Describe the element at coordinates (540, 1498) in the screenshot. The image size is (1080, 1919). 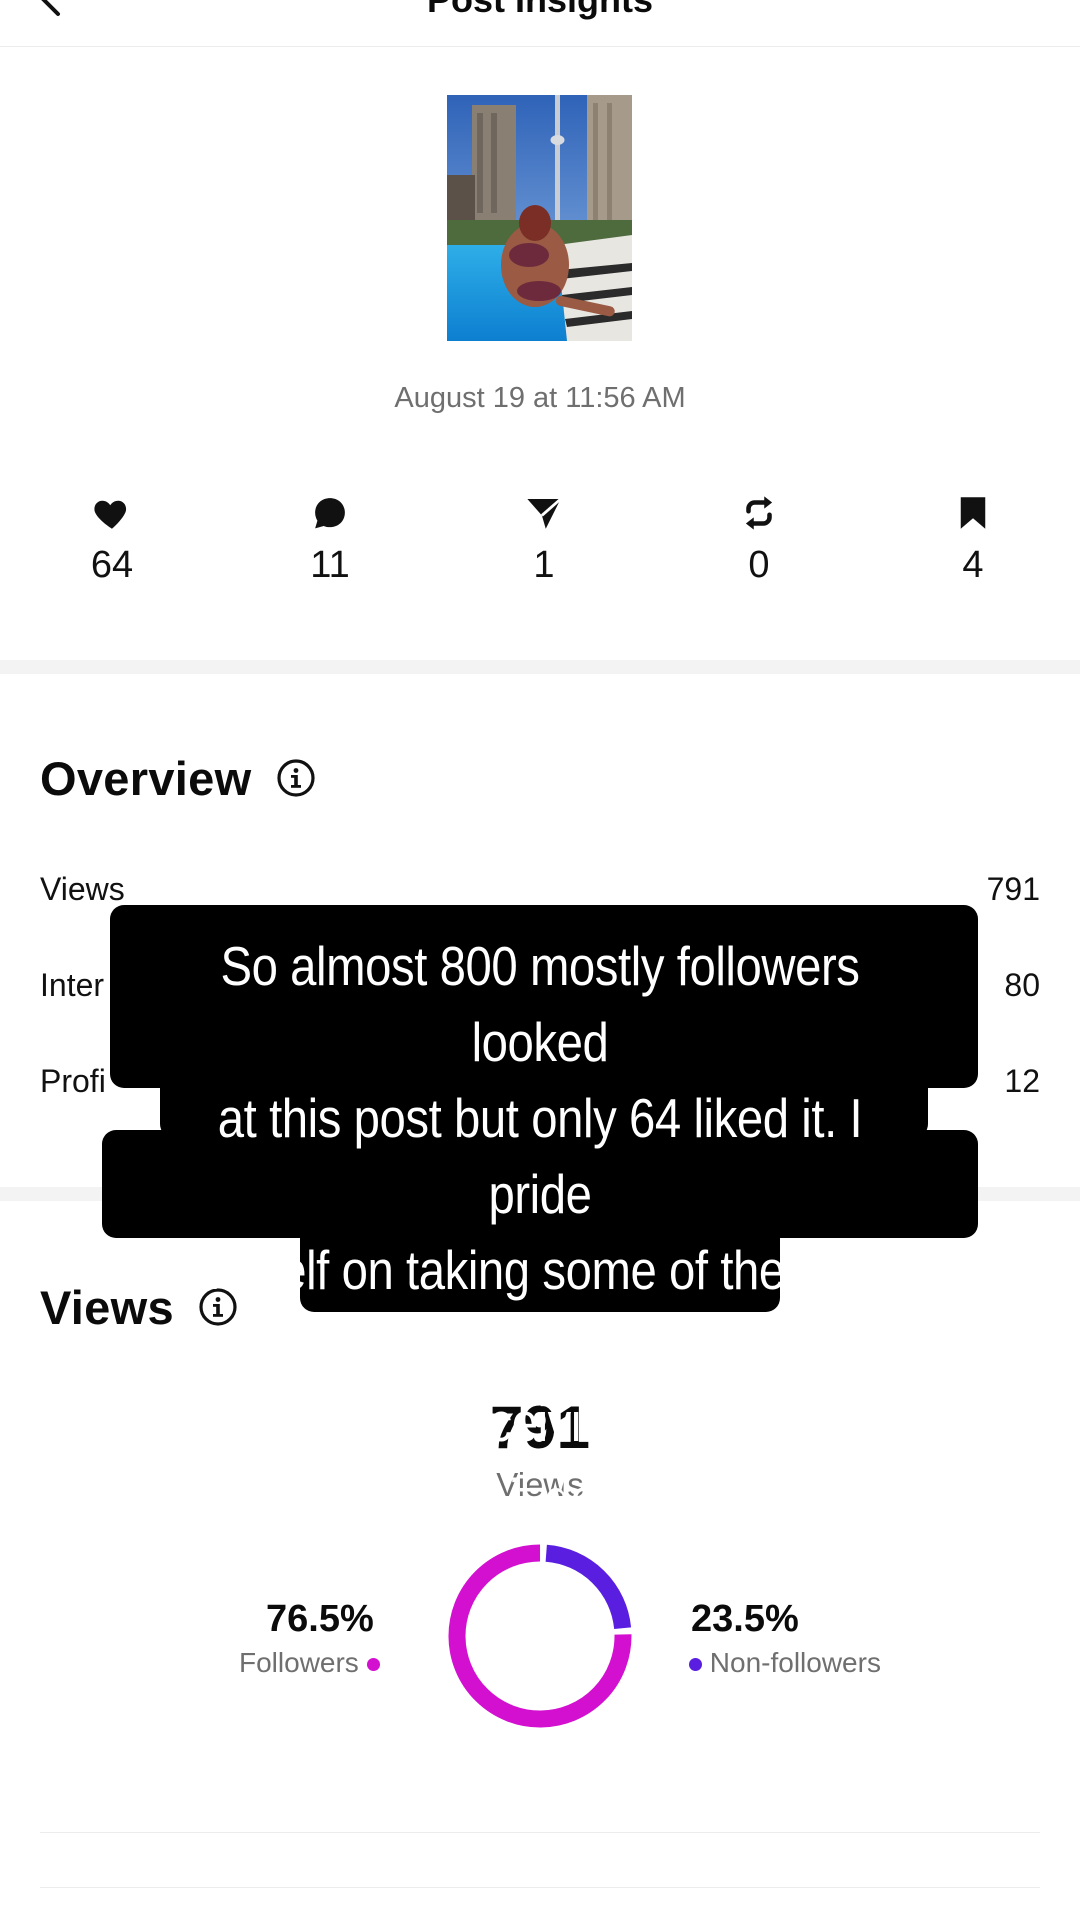
I see `caption-line: the love it deserves.` at that location.